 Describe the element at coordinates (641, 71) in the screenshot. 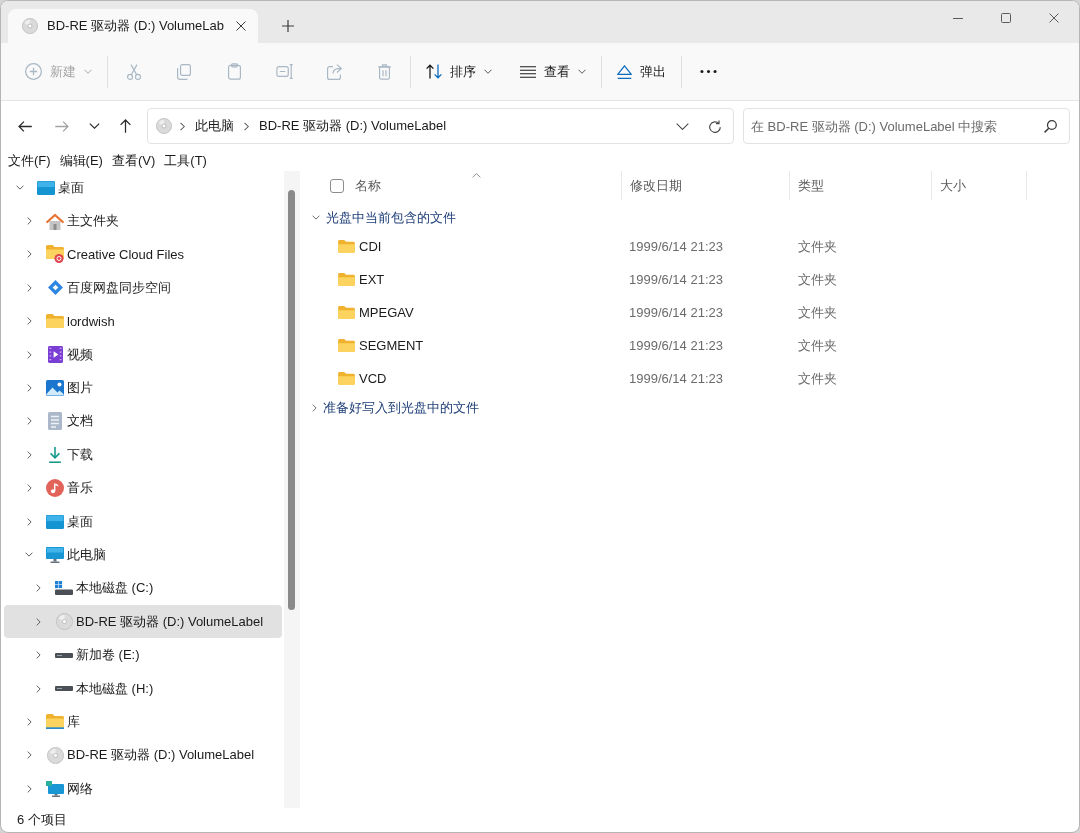

I see `eject-button: 弹出` at that location.